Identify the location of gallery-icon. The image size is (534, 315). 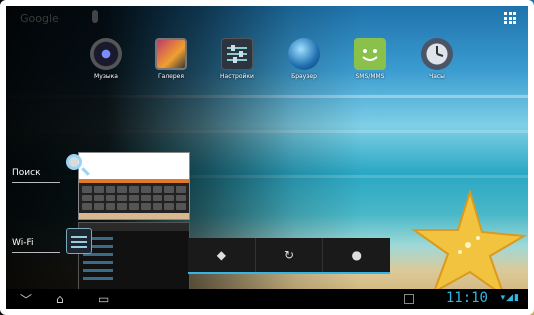
(171, 54).